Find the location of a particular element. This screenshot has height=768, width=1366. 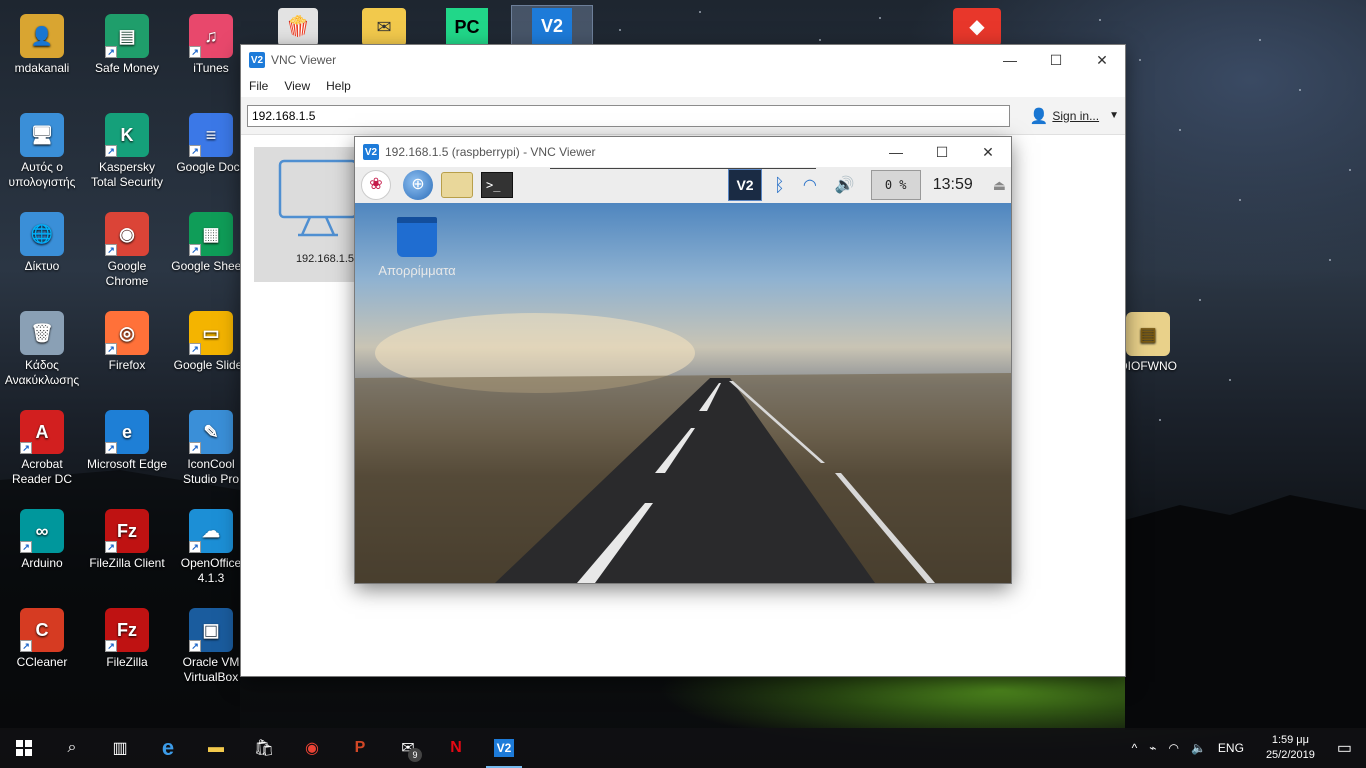

desktop-icon-label: Arduino is located at coordinates (42, 563).